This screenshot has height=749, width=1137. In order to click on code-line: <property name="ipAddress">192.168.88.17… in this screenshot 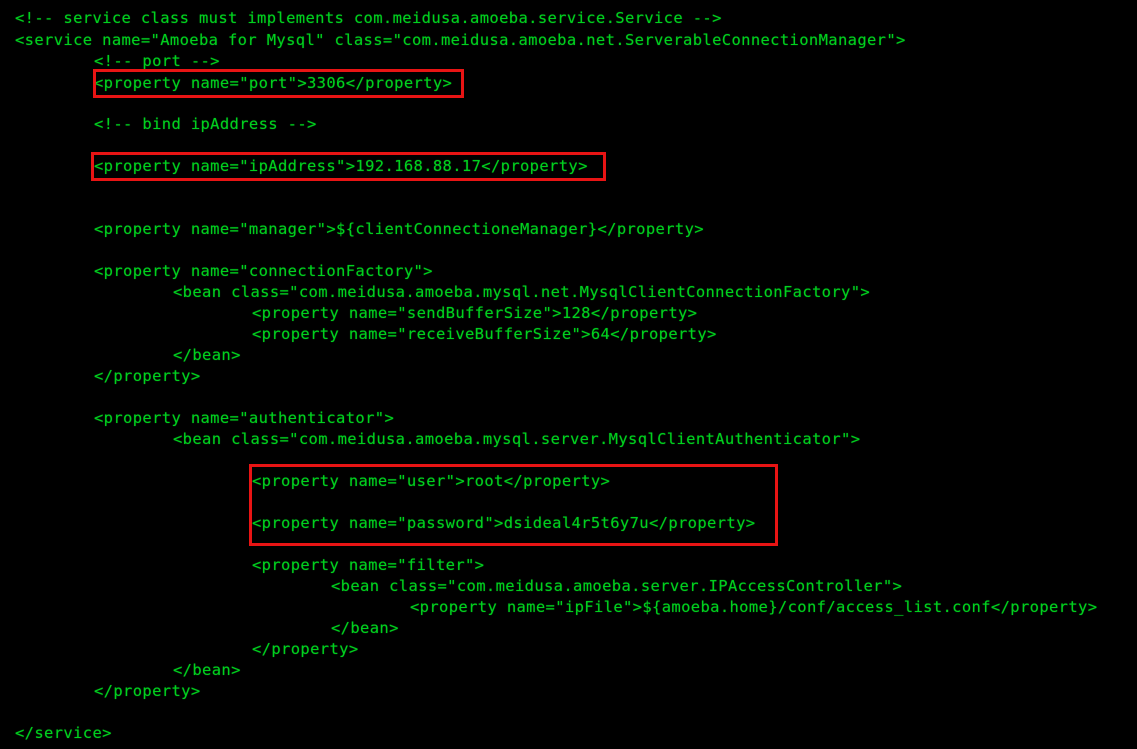, I will do `click(341, 166)`.